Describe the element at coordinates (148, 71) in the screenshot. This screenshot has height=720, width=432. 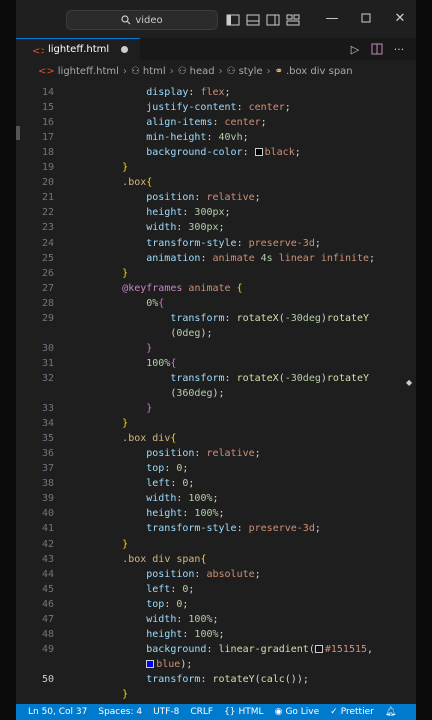
I see `breadcrumb-item-html: ⚇ html` at that location.